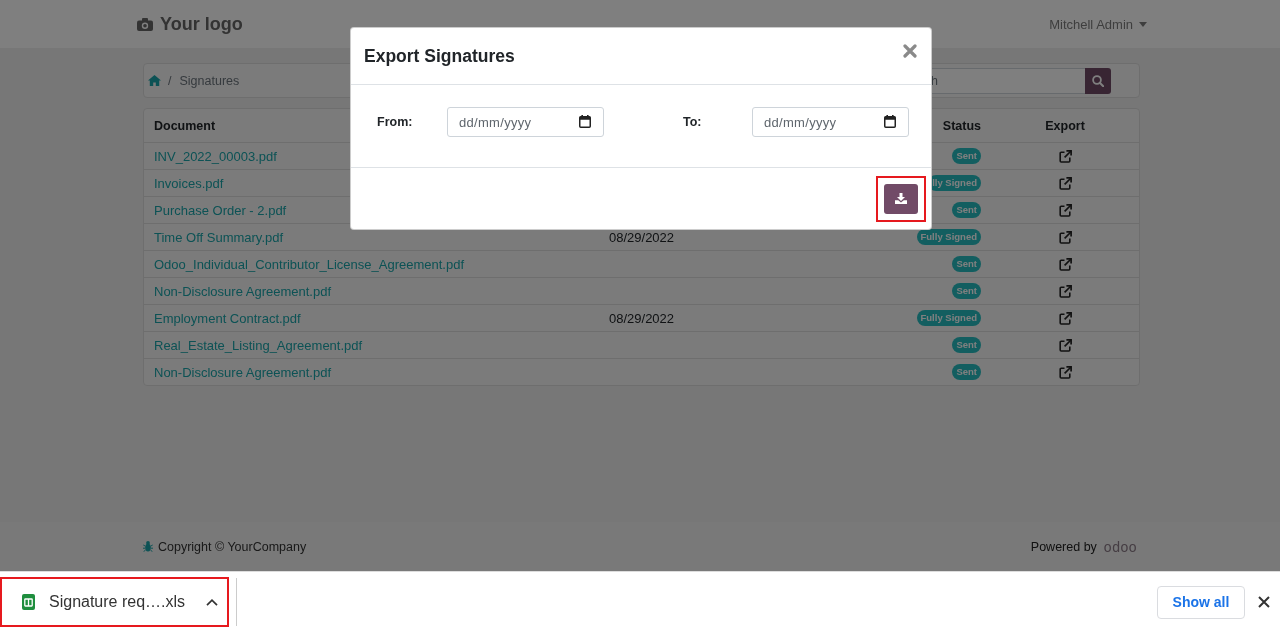  I want to click on column-header: Export, so click(1065, 125).